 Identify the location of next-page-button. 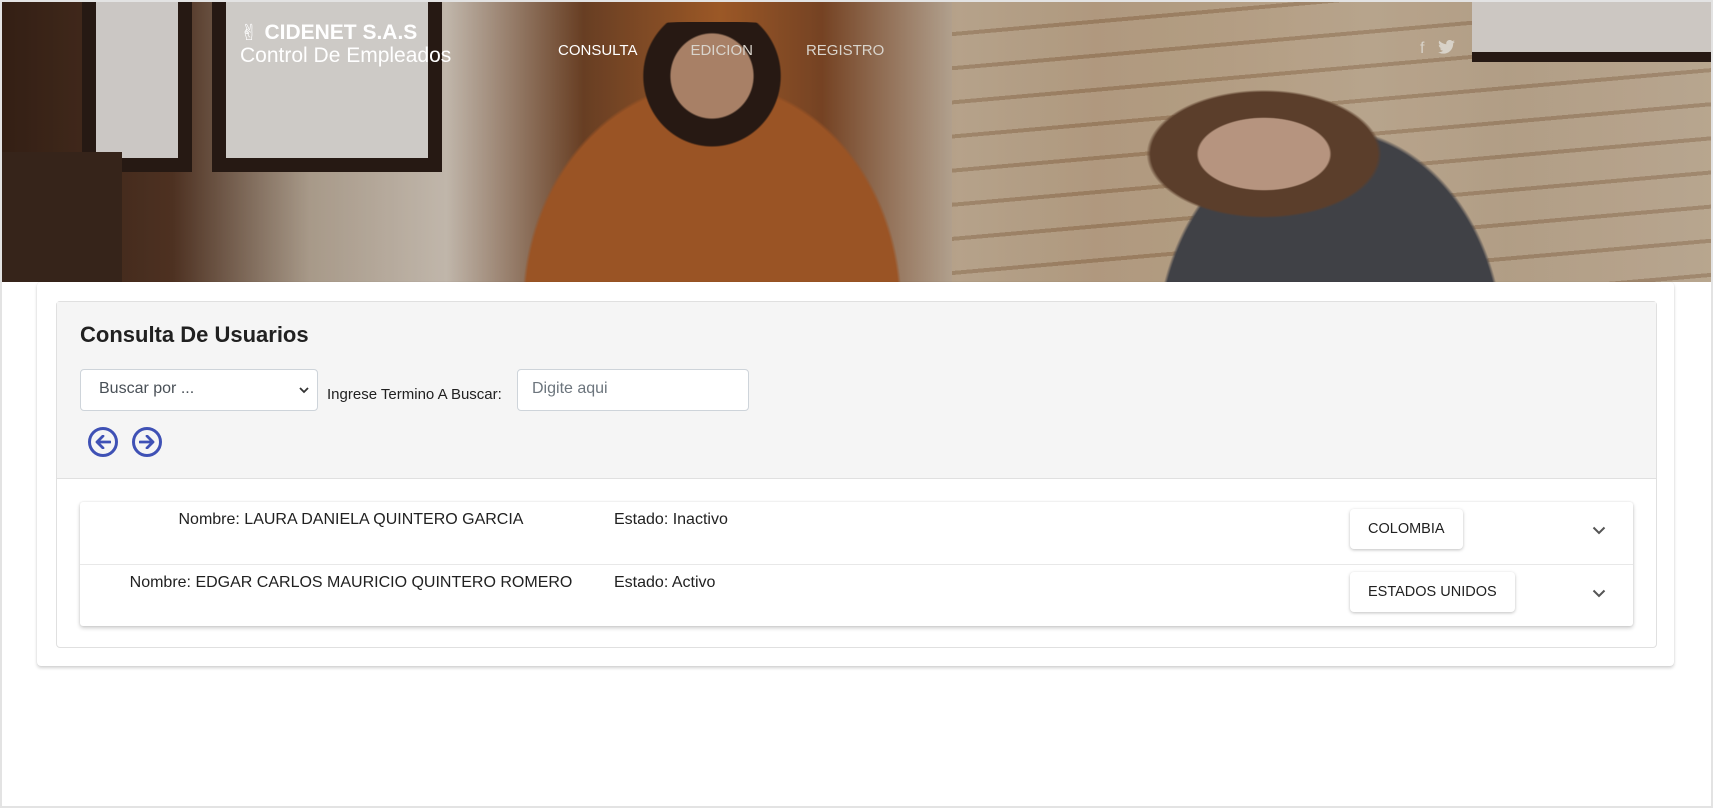
(147, 442).